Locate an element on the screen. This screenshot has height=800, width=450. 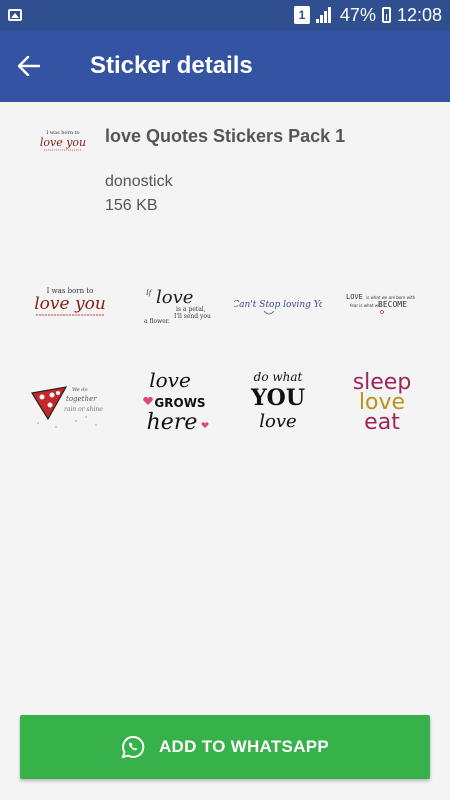
sticker-do-what-you-love: do what YOU love is located at coordinates (277, 401).